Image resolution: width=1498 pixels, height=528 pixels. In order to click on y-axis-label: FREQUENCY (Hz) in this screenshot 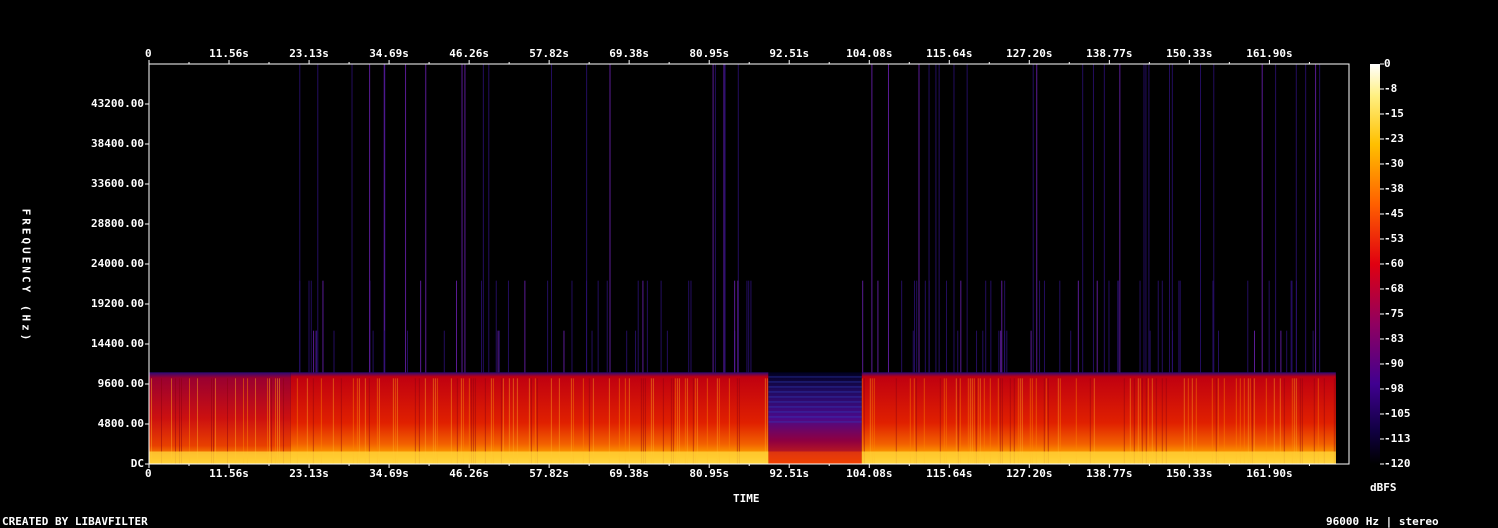, I will do `click(26, 276)`.